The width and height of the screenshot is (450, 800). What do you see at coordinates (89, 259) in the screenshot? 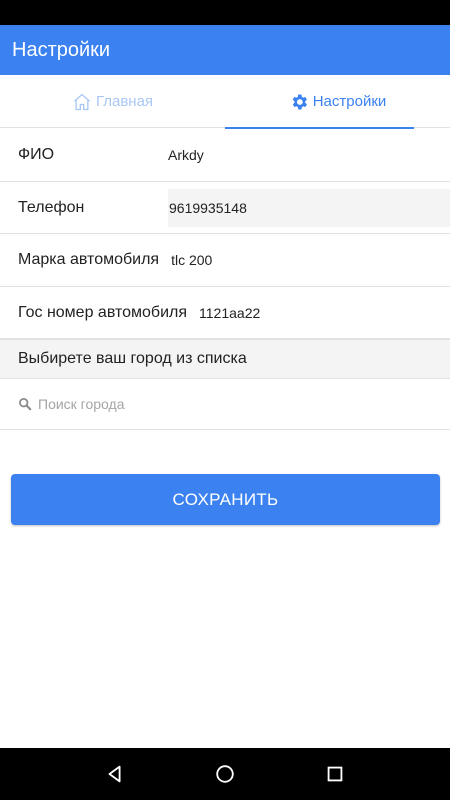
I see `car-brand-label: Марка автомобиля` at bounding box center [89, 259].